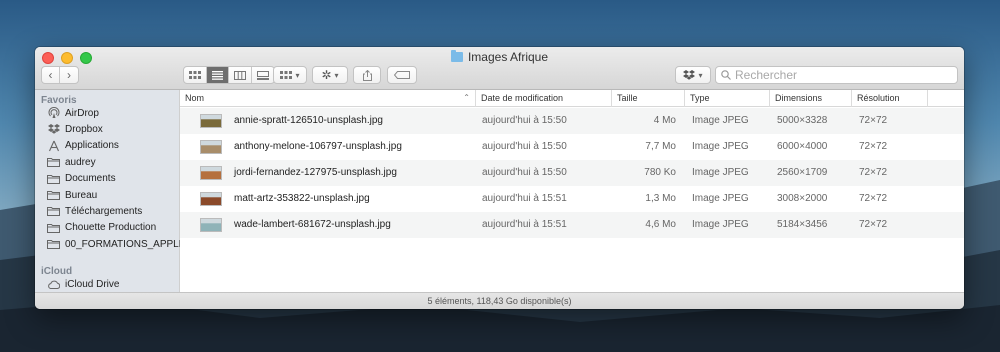 The width and height of the screenshot is (1000, 352). What do you see at coordinates (811, 98) in the screenshot?
I see `column-header-dimensions: Dimensions` at bounding box center [811, 98].